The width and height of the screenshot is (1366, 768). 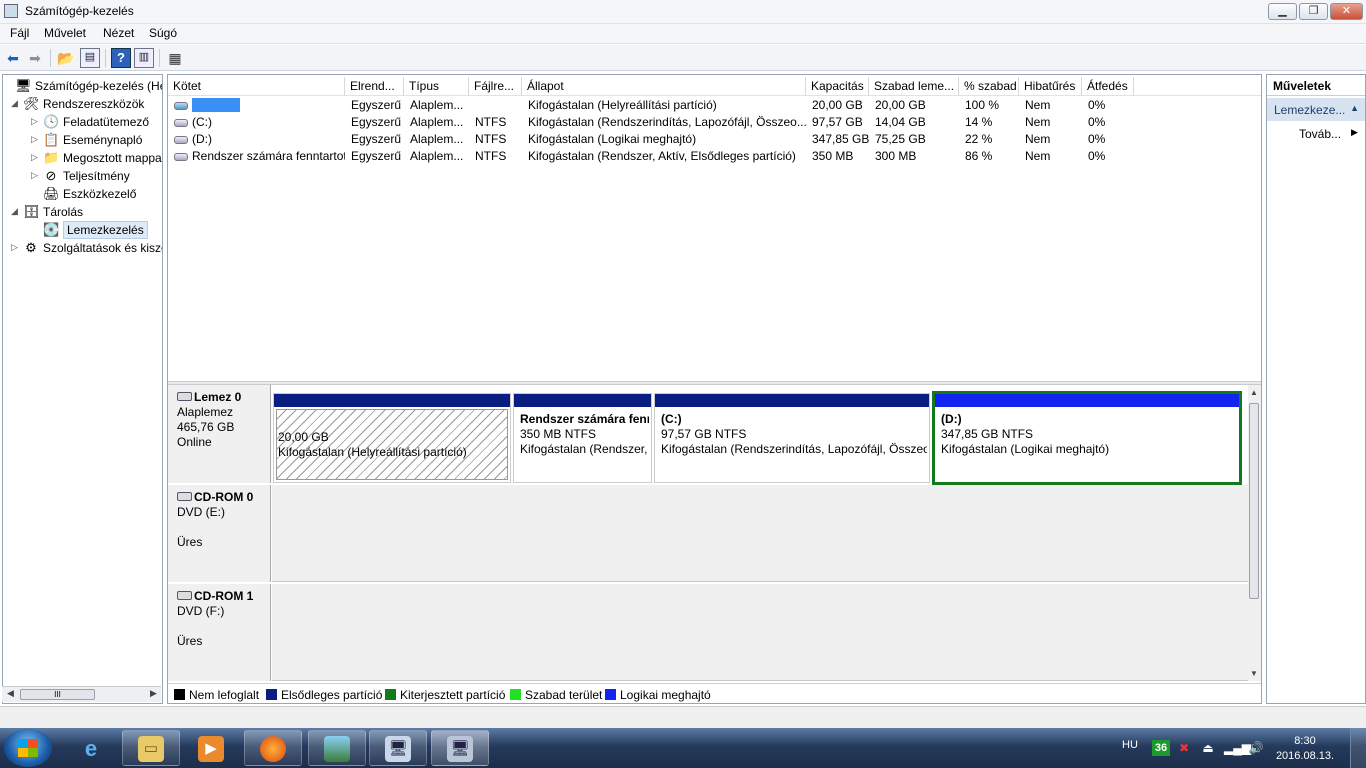 I want to click on disk-type: DVD (F:), so click(x=201, y=611).